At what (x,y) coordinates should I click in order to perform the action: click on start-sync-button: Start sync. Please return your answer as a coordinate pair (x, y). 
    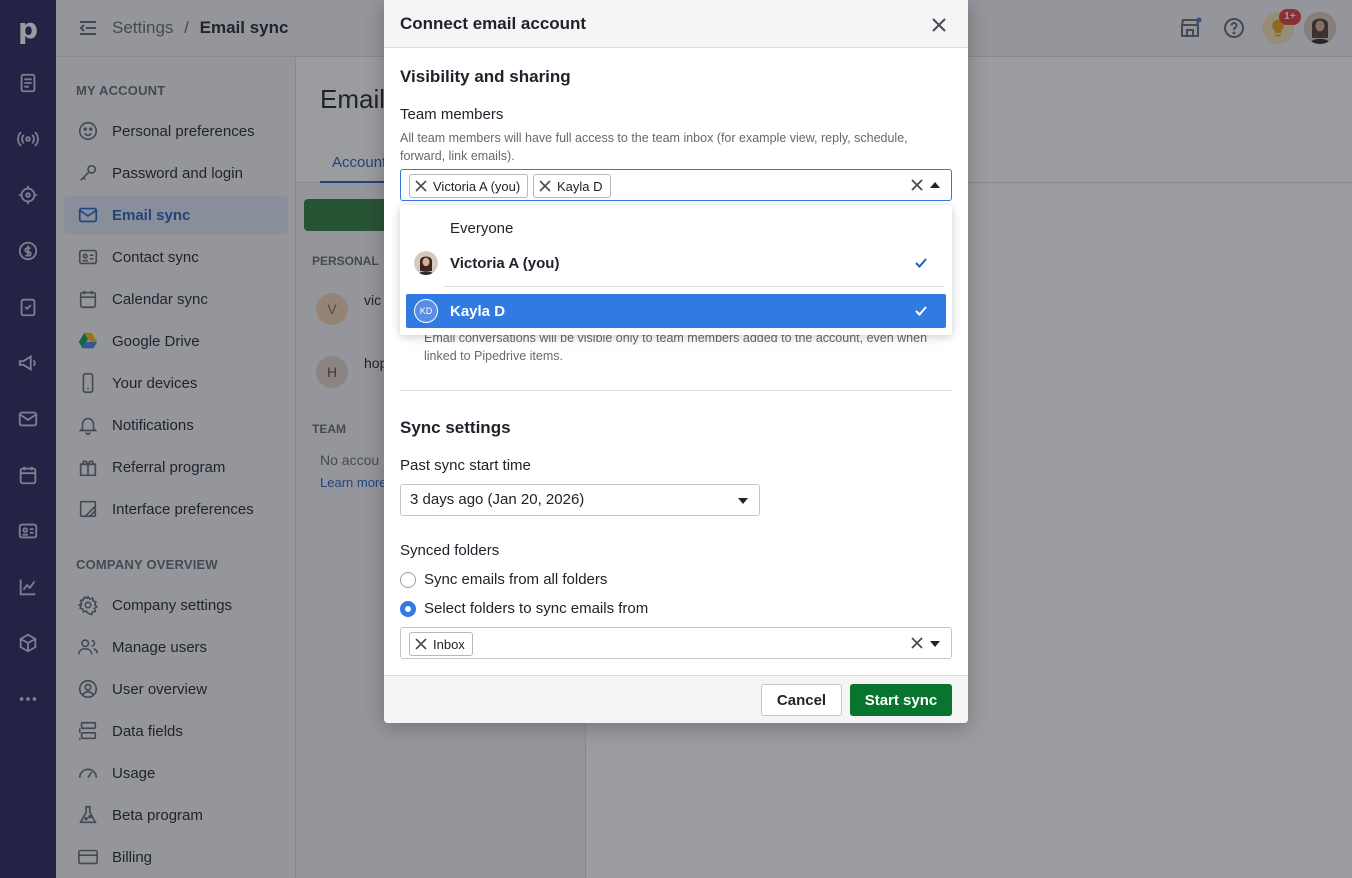
    Looking at the image, I should click on (901, 700).